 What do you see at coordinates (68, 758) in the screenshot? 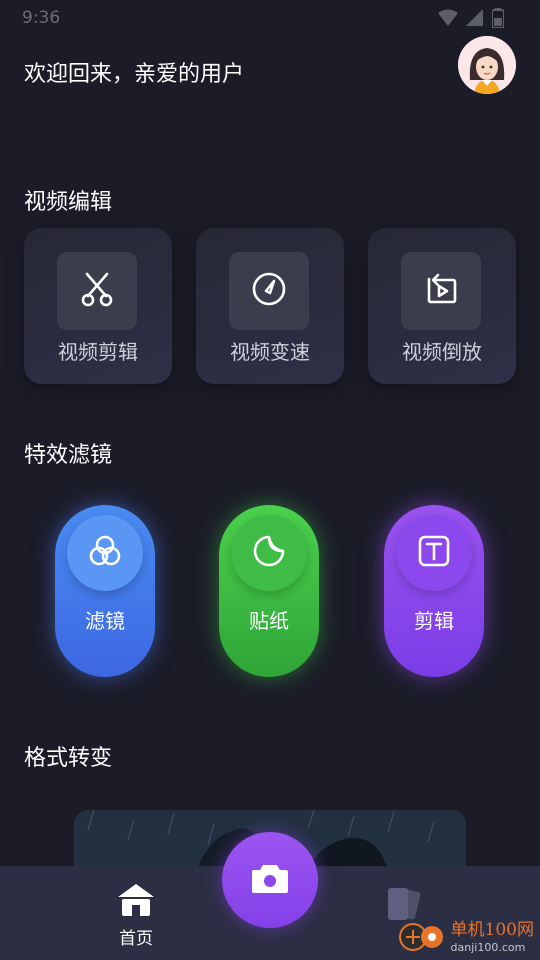
I see `section-title-format: 格式转变` at bounding box center [68, 758].